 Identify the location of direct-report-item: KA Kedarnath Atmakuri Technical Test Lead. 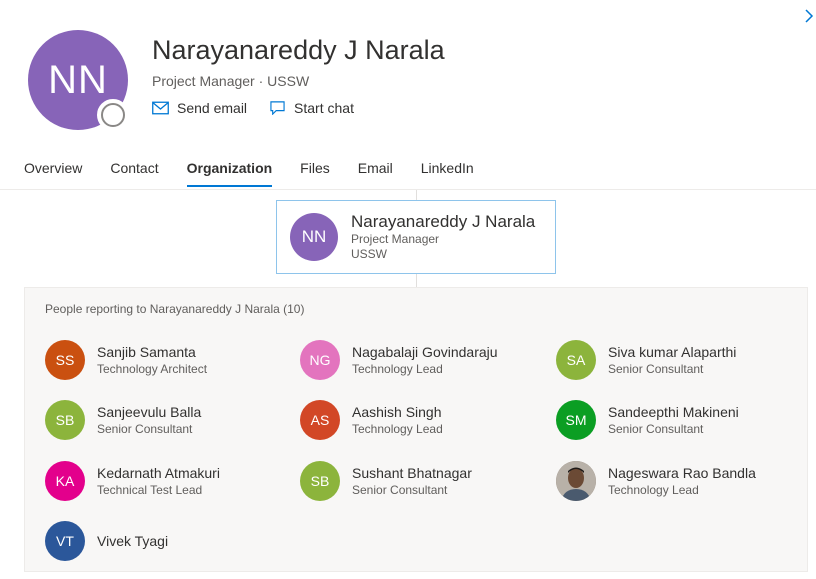
(165, 481).